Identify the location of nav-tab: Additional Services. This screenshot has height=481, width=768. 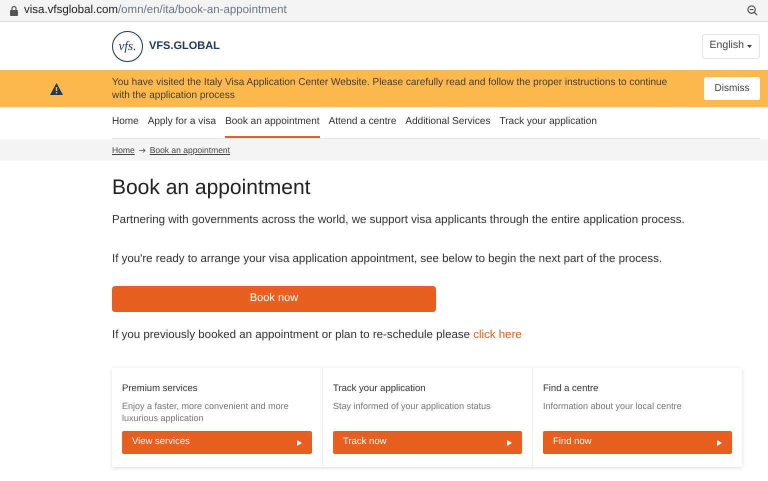
(447, 122).